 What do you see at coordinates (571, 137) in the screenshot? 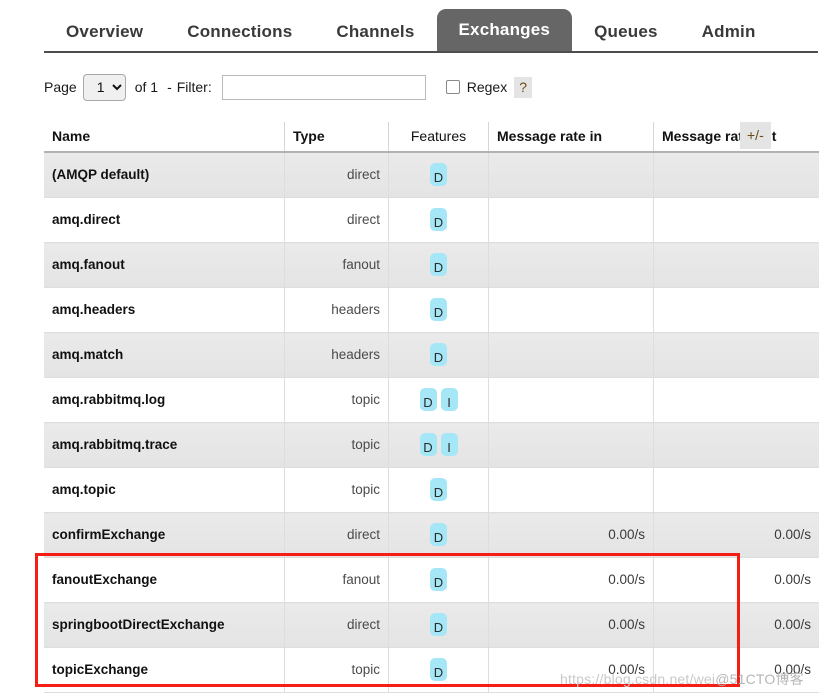
I see `column-header-message-rate-in: Message rate in` at bounding box center [571, 137].